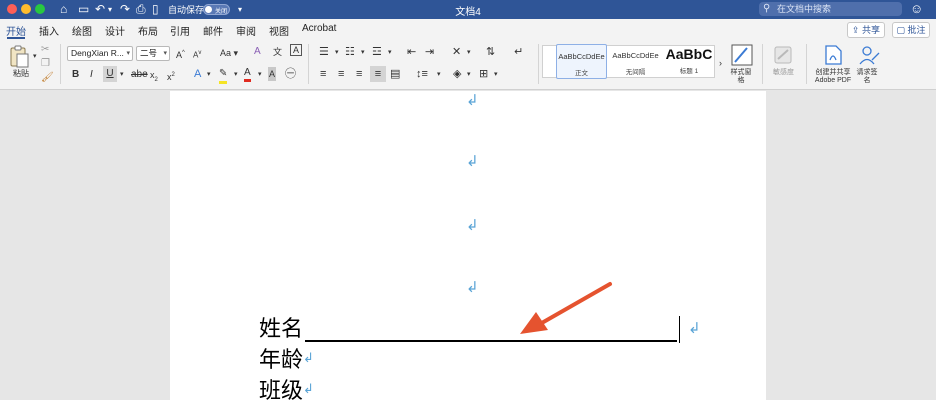 This screenshot has height=400, width=936. Describe the element at coordinates (277, 52) in the screenshot. I see `phonetic-guide-icon: 文` at that location.